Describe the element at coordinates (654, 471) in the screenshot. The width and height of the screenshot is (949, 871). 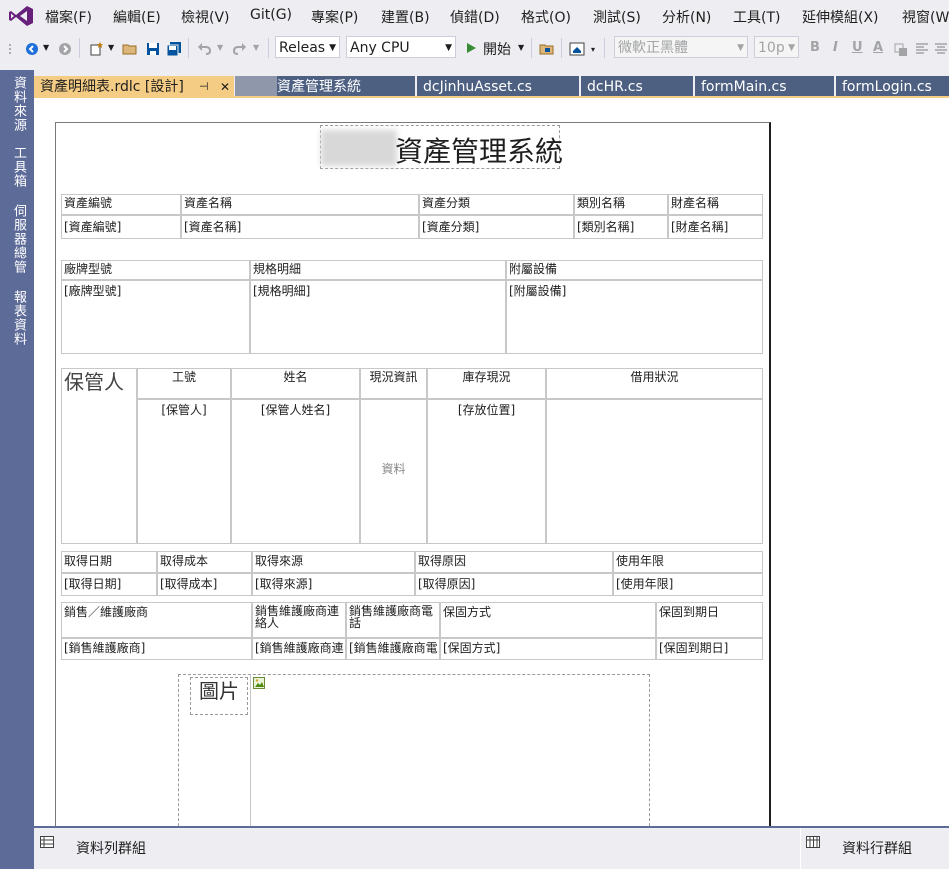
I see `field-borrow-status` at that location.